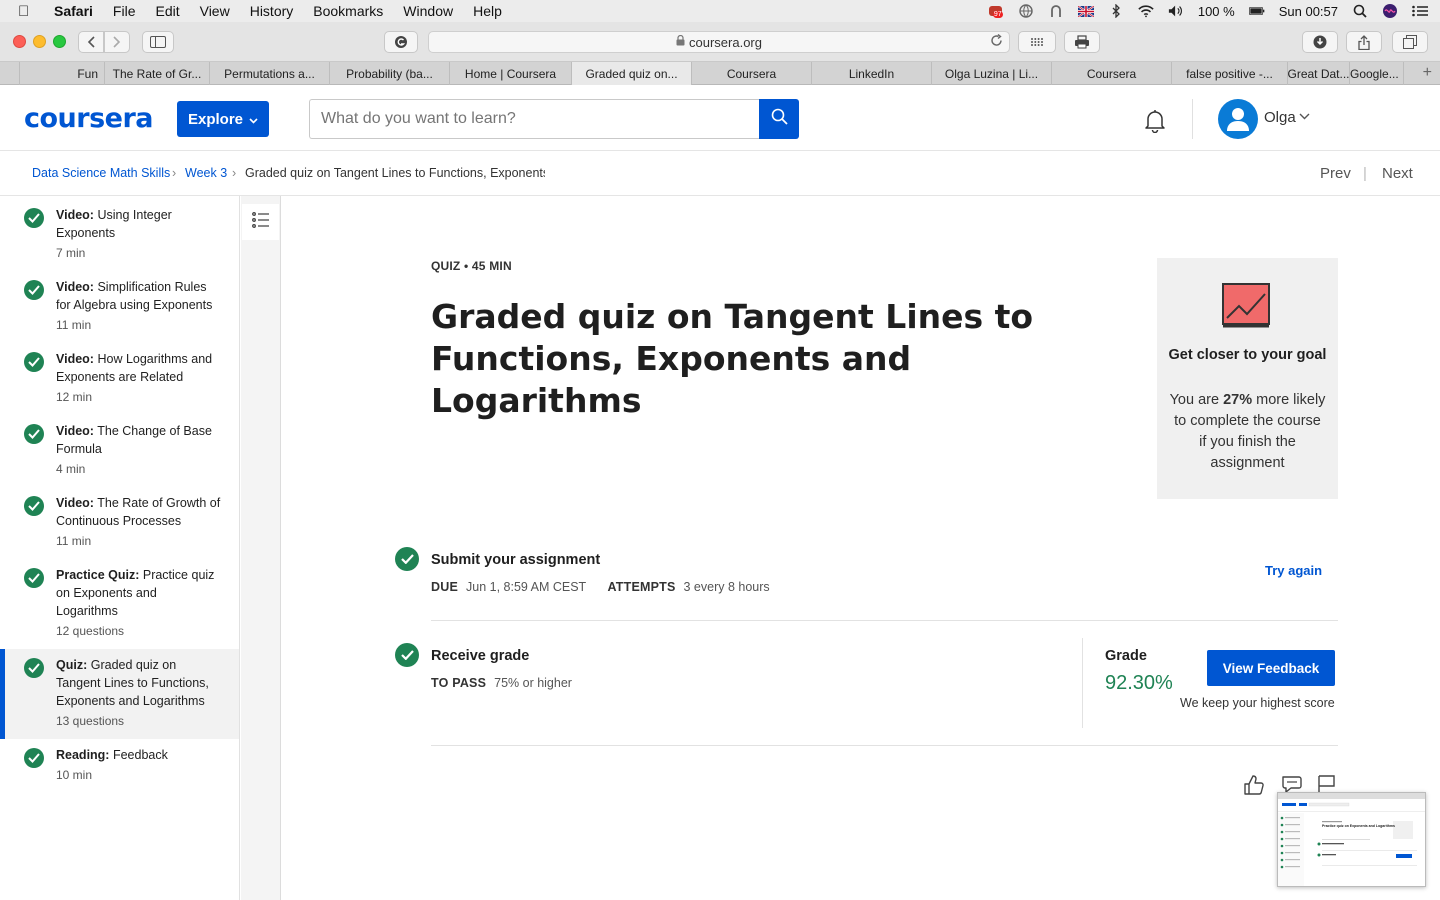 Image resolution: width=1440 pixels, height=900 pixels. Describe the element at coordinates (72, 665) in the screenshot. I see `item-type: Quiz:` at that location.